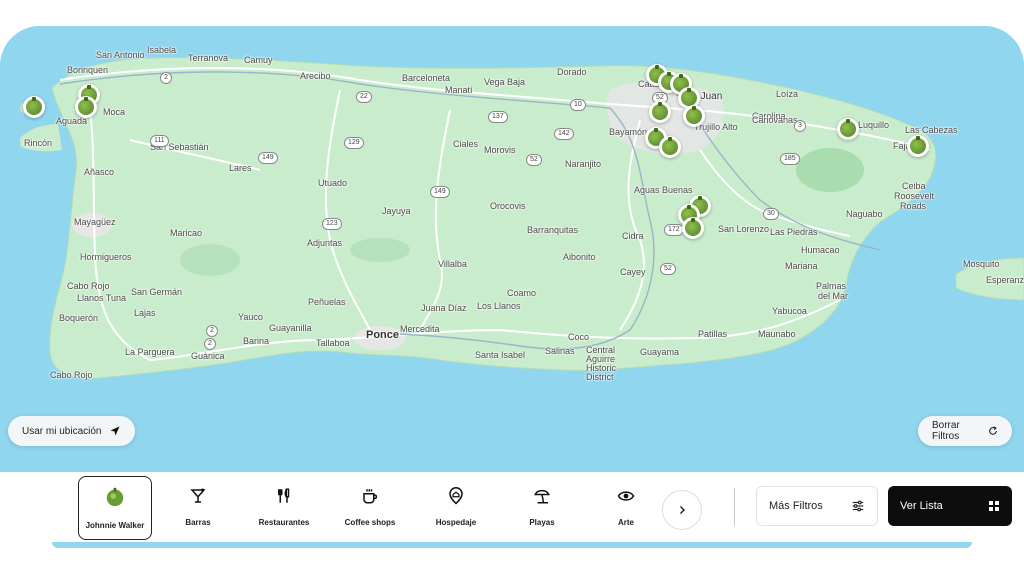  I want to click on category-label: Johnnie Walker, so click(115, 525).